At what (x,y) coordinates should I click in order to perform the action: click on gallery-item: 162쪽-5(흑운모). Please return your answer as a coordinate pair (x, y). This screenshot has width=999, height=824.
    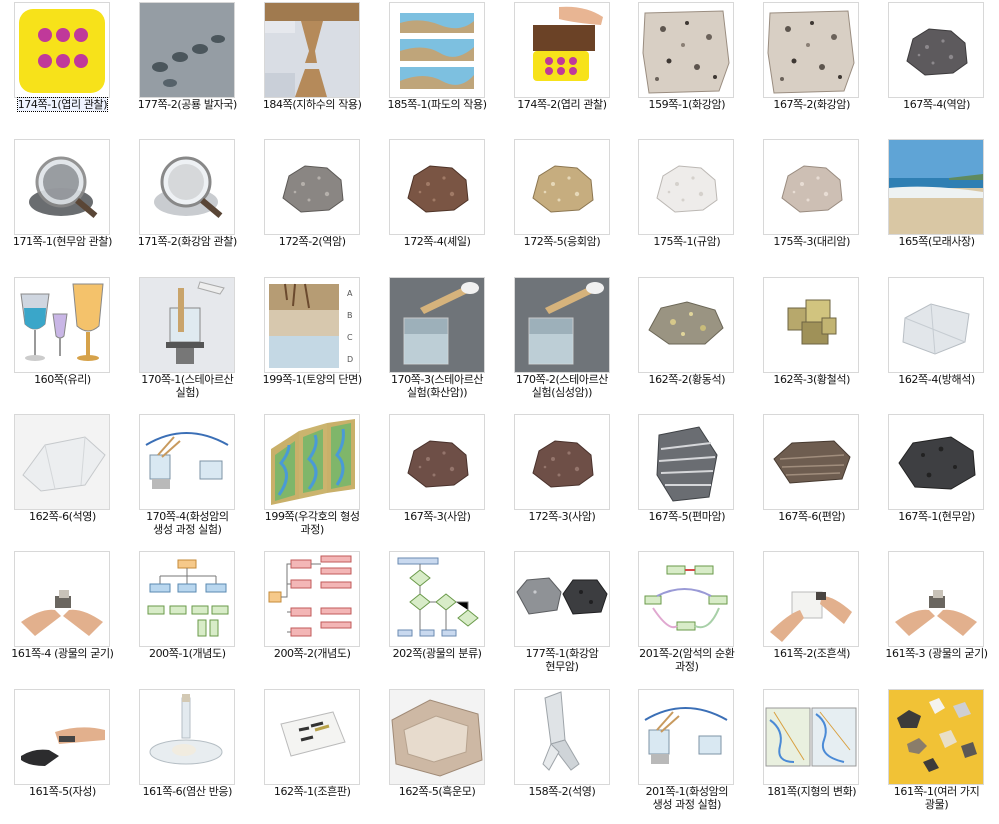
    Looking at the image, I should click on (437, 755).